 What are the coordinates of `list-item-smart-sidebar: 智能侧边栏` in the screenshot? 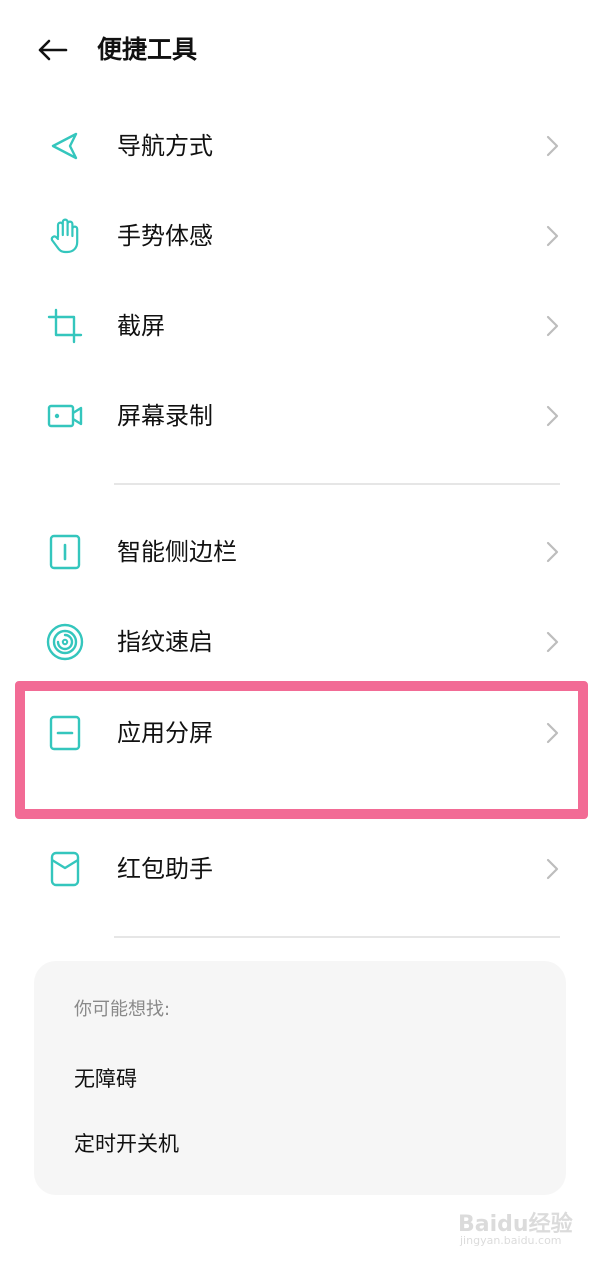 It's located at (300, 552).